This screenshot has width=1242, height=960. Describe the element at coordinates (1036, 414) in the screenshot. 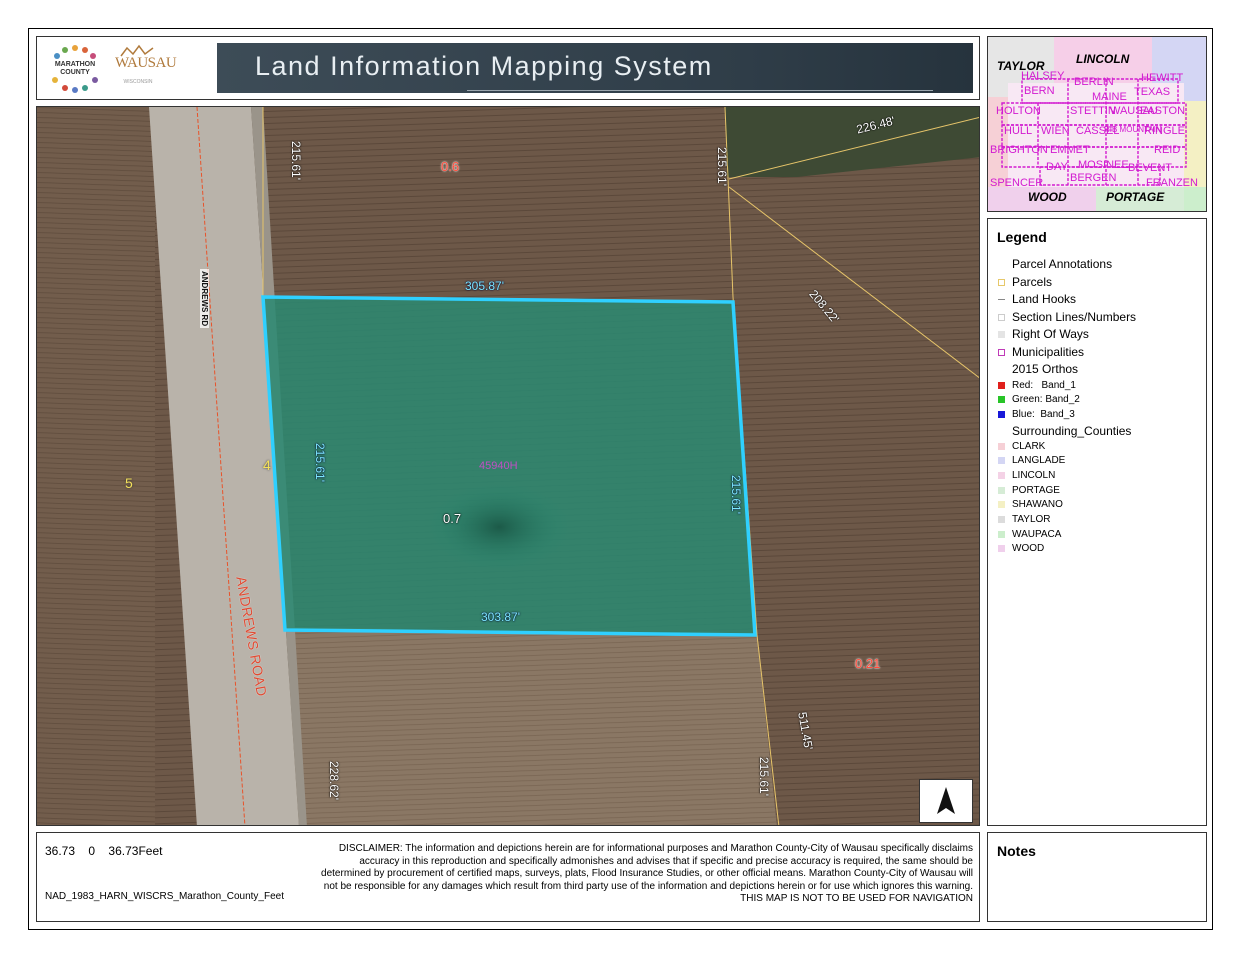

I see `legend-band-blue: Blue: Band_3` at that location.